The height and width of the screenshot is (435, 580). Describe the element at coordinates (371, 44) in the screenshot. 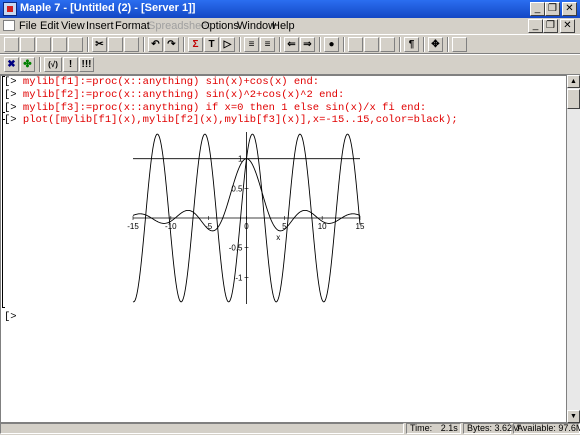

I see `zoom-150-icon` at that location.